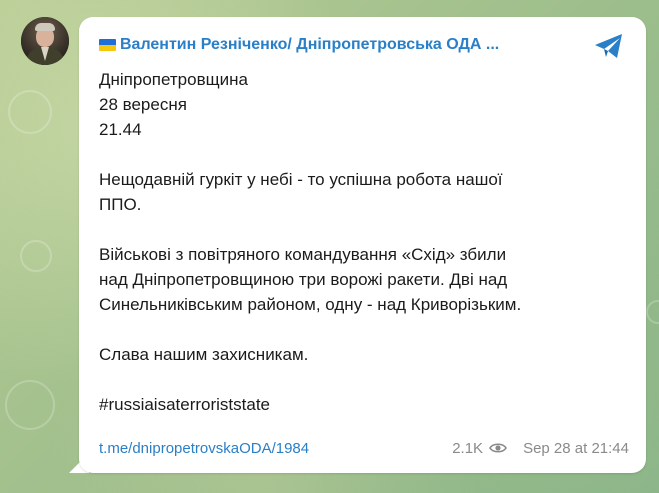  Describe the element at coordinates (576, 448) in the screenshot. I see `message-timestamp: Sep 28 at 21:44` at that location.